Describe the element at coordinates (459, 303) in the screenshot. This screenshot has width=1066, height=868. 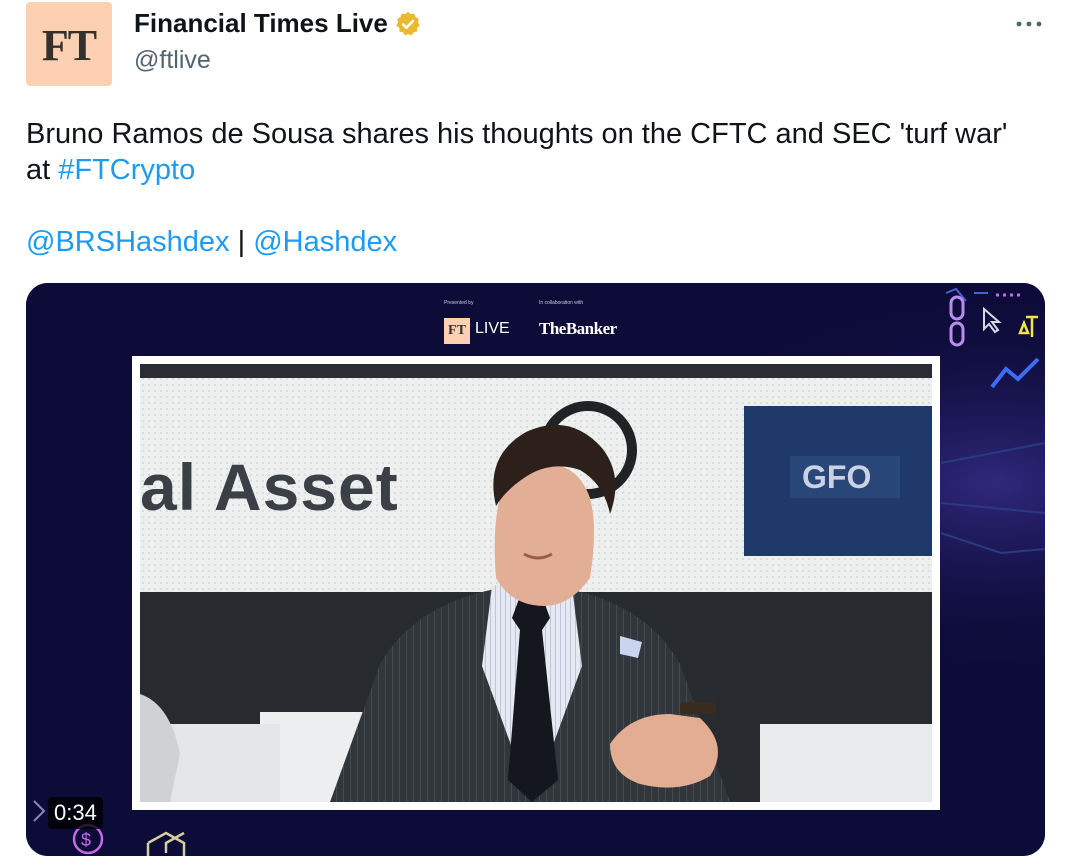
I see `presented-by-label: Presented by` at that location.